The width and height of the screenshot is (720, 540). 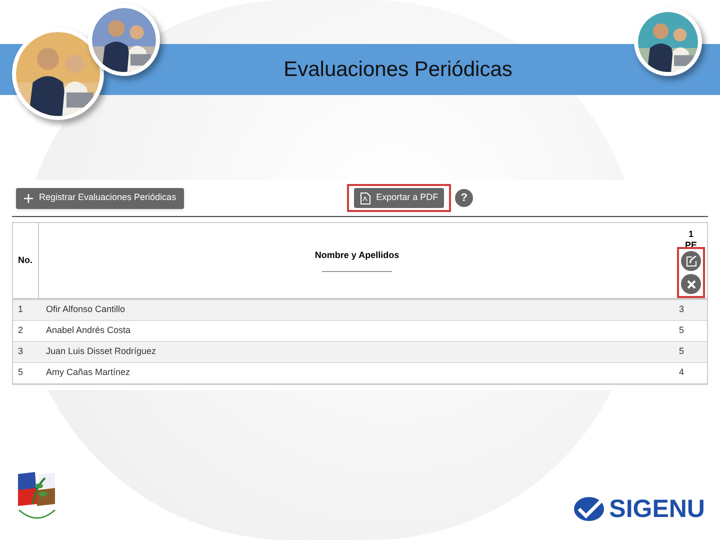 What do you see at coordinates (691, 234) in the screenshot?
I see `column-header: 1` at bounding box center [691, 234].